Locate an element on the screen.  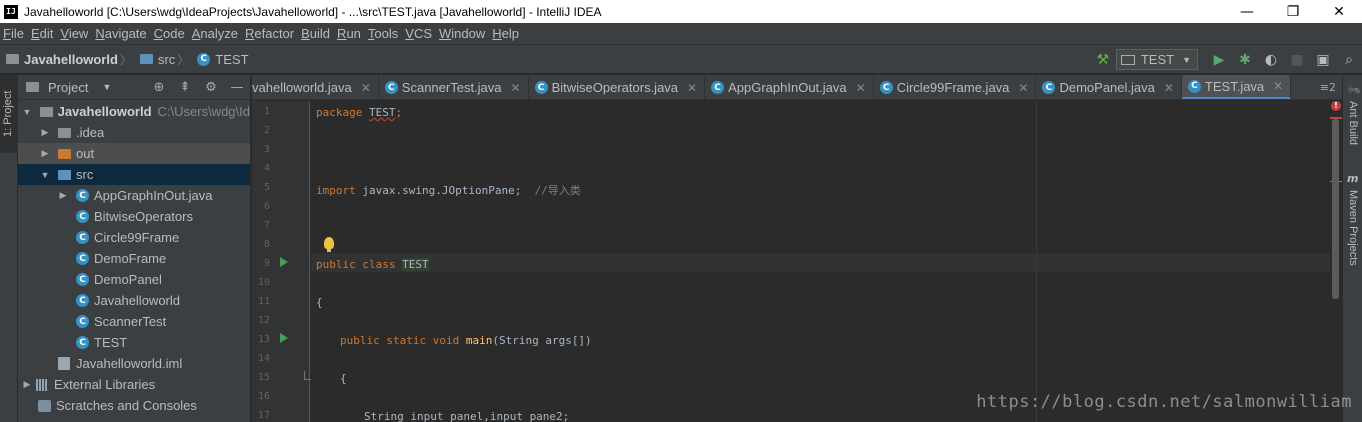
tree-item-label: ScannerTest is located at coordinates (130, 321).